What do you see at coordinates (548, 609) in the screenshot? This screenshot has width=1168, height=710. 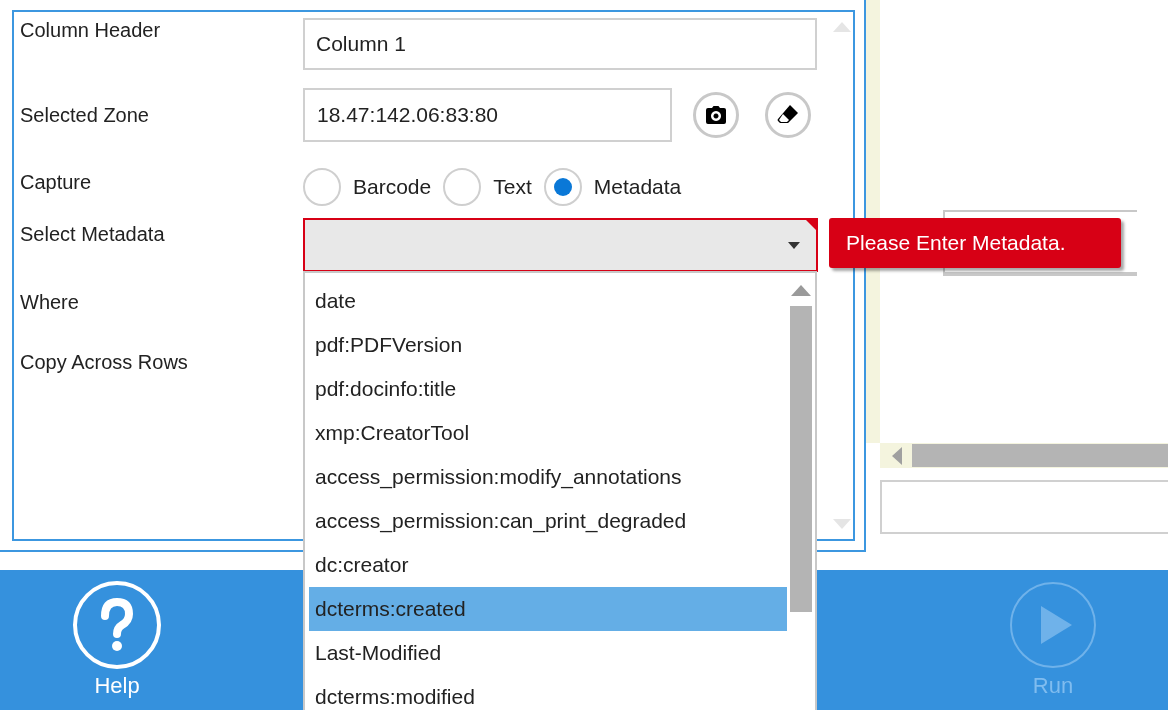 I see `metadata-option: dcterms:created` at bounding box center [548, 609].